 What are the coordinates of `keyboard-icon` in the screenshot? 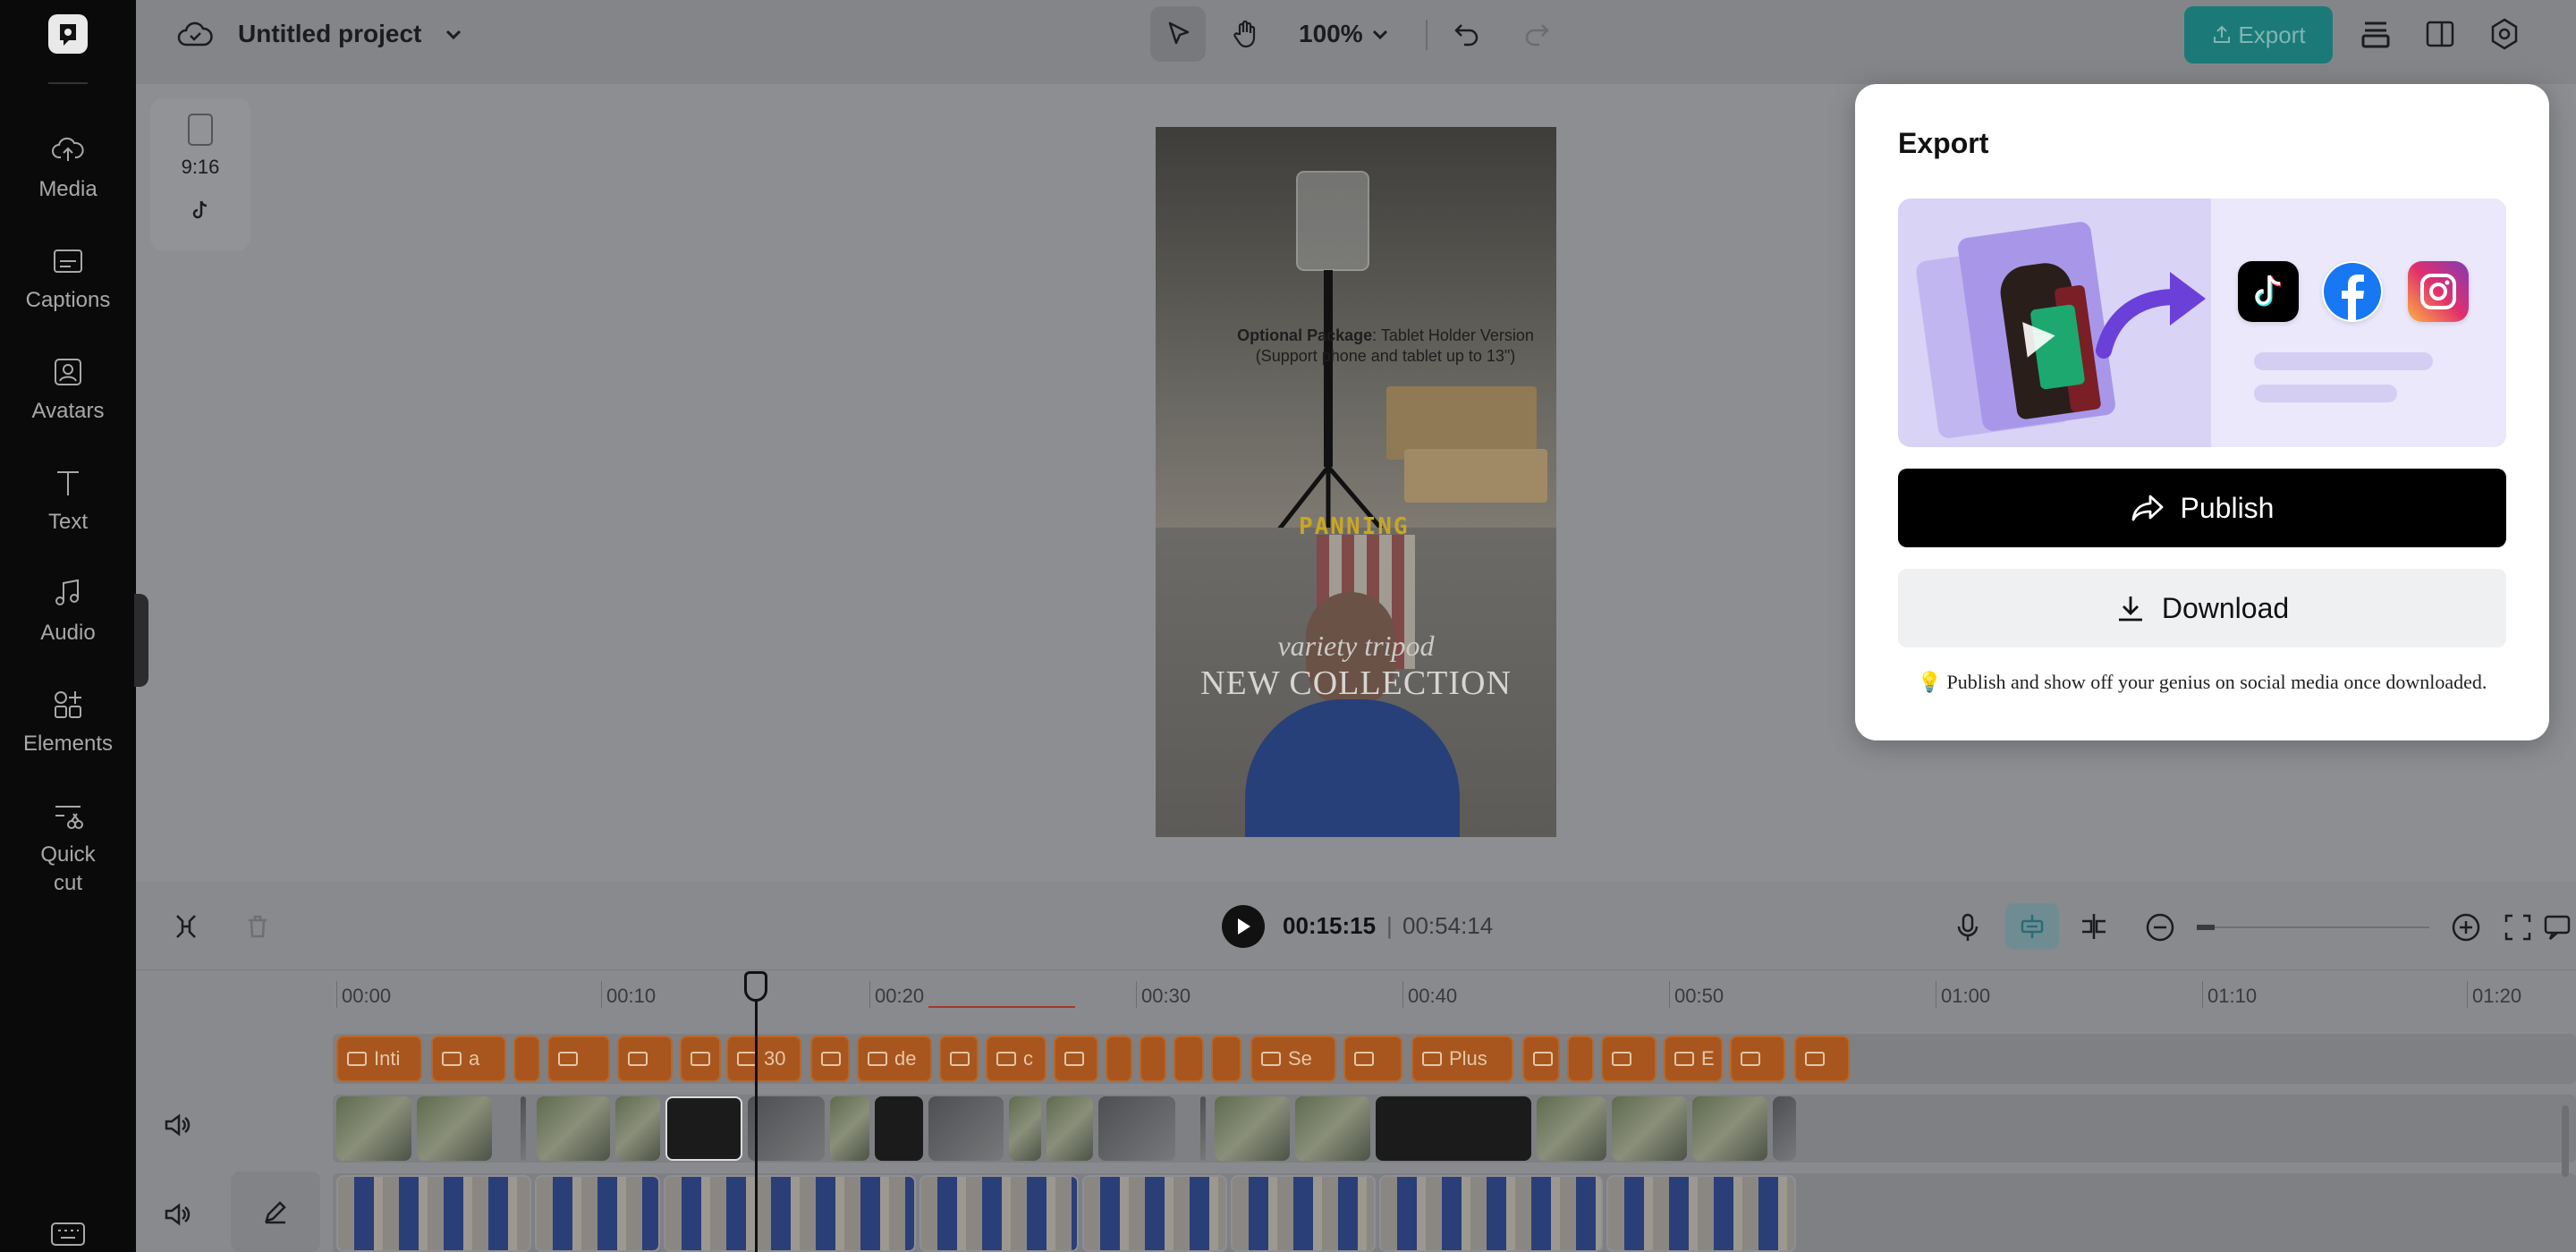 It's located at (68, 1233).